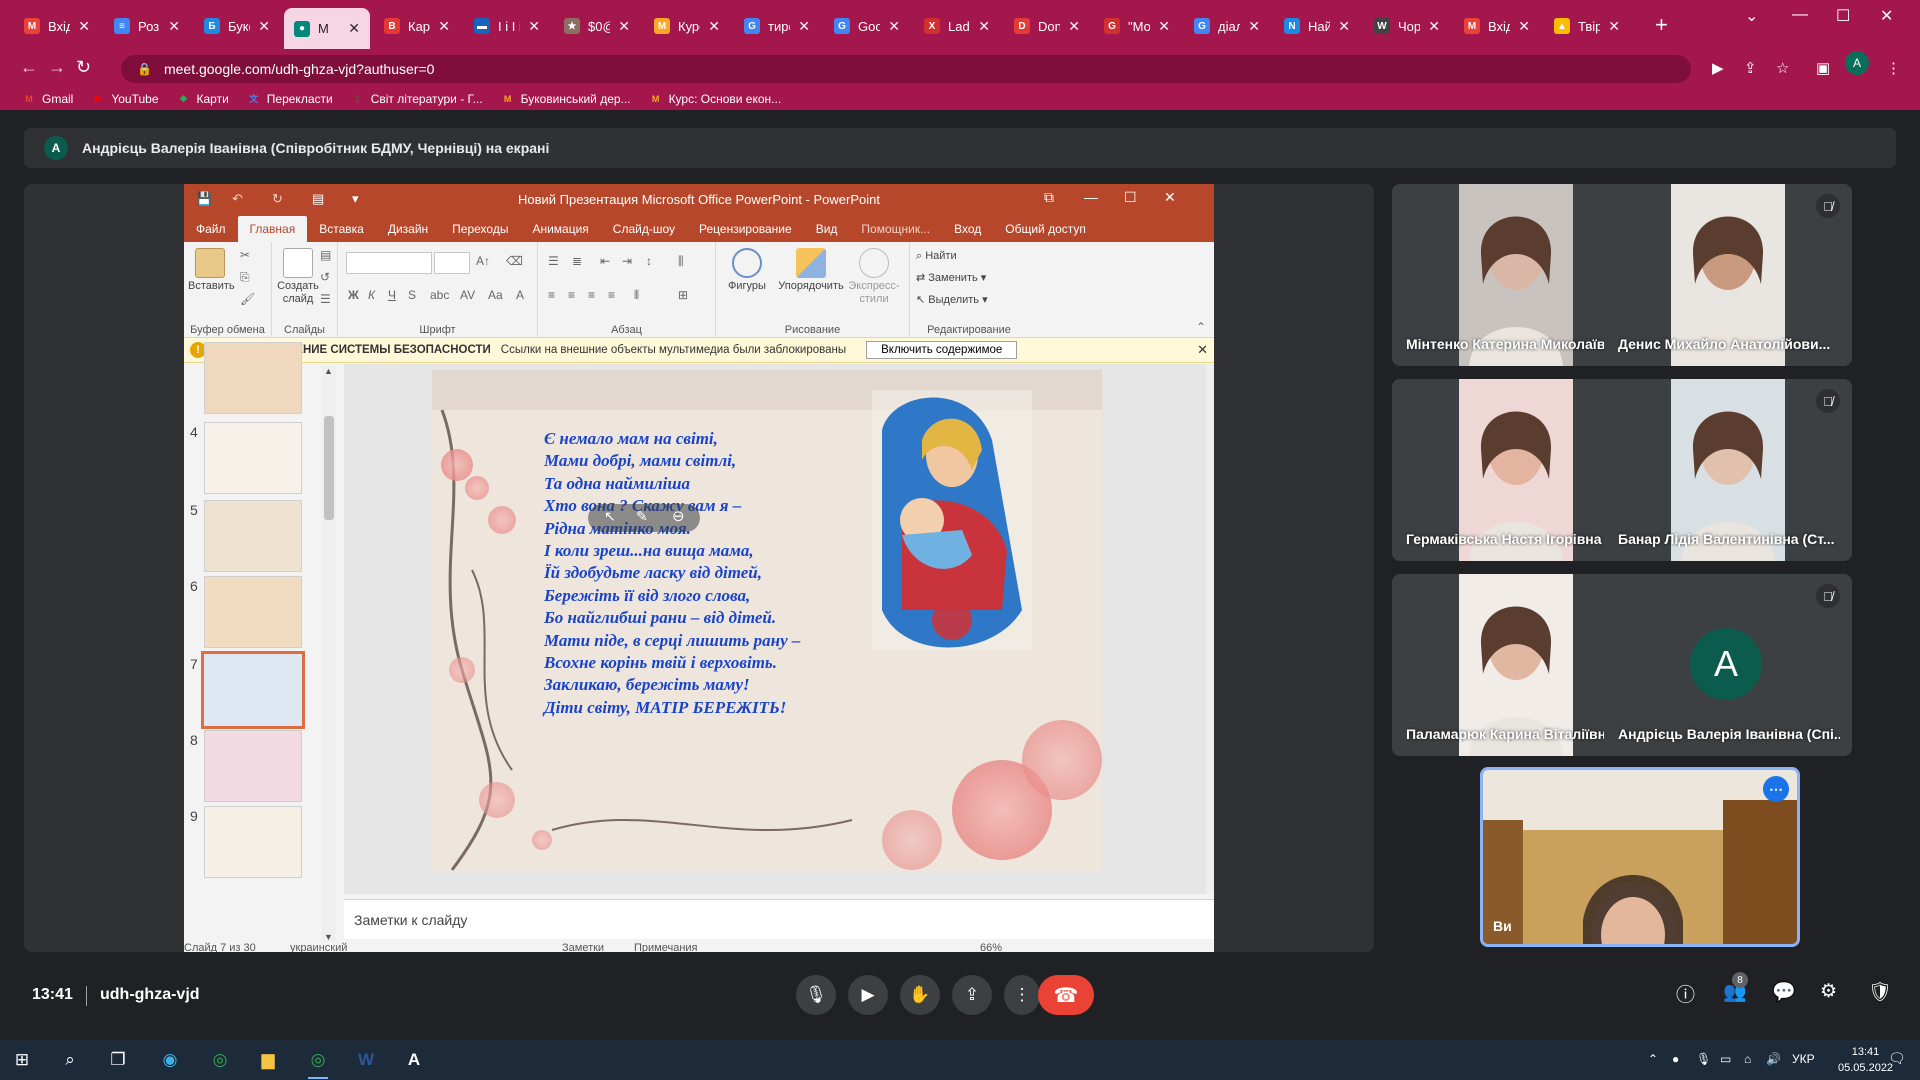  I want to click on sign-in-link: Вход, so click(967, 229).